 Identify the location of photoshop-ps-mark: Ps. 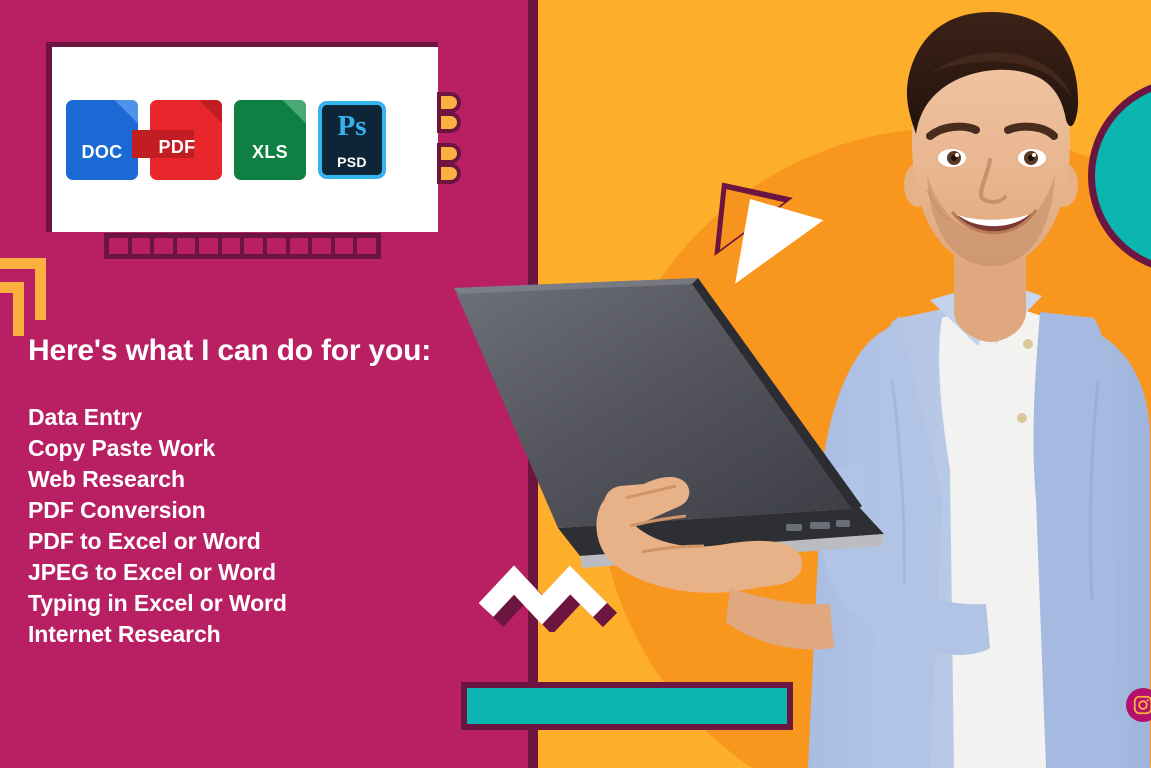
(352, 125).